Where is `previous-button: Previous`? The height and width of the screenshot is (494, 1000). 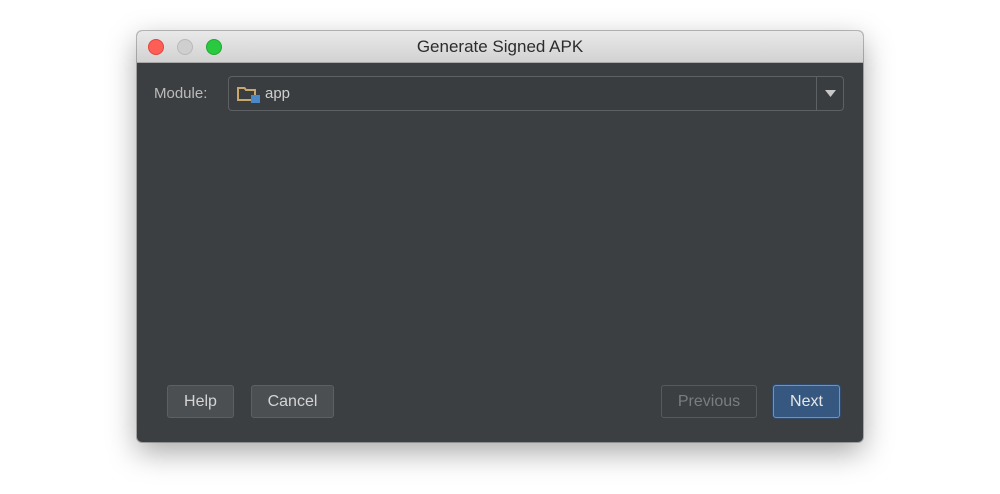
previous-button: Previous is located at coordinates (709, 401).